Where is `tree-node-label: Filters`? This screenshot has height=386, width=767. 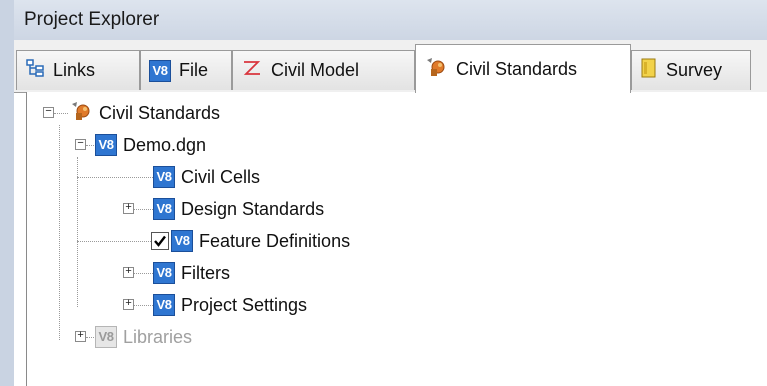 tree-node-label: Filters is located at coordinates (205, 272).